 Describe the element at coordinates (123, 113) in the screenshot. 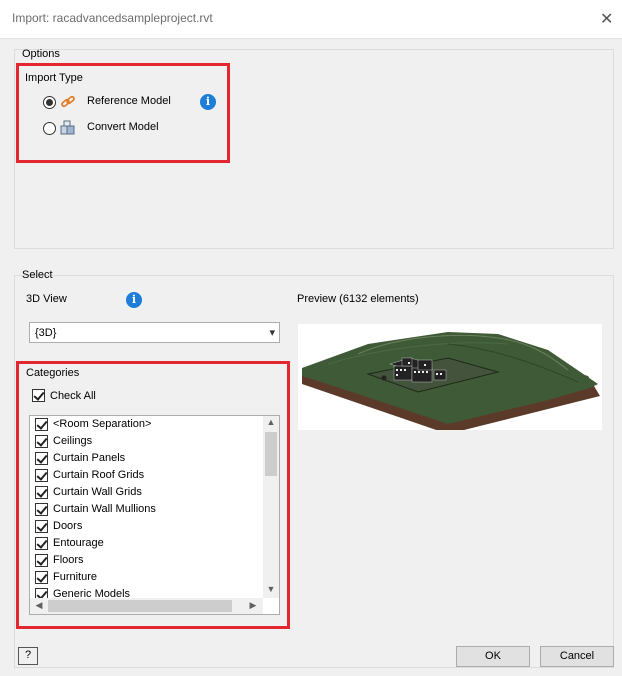

I see `import-type-highlight` at that location.